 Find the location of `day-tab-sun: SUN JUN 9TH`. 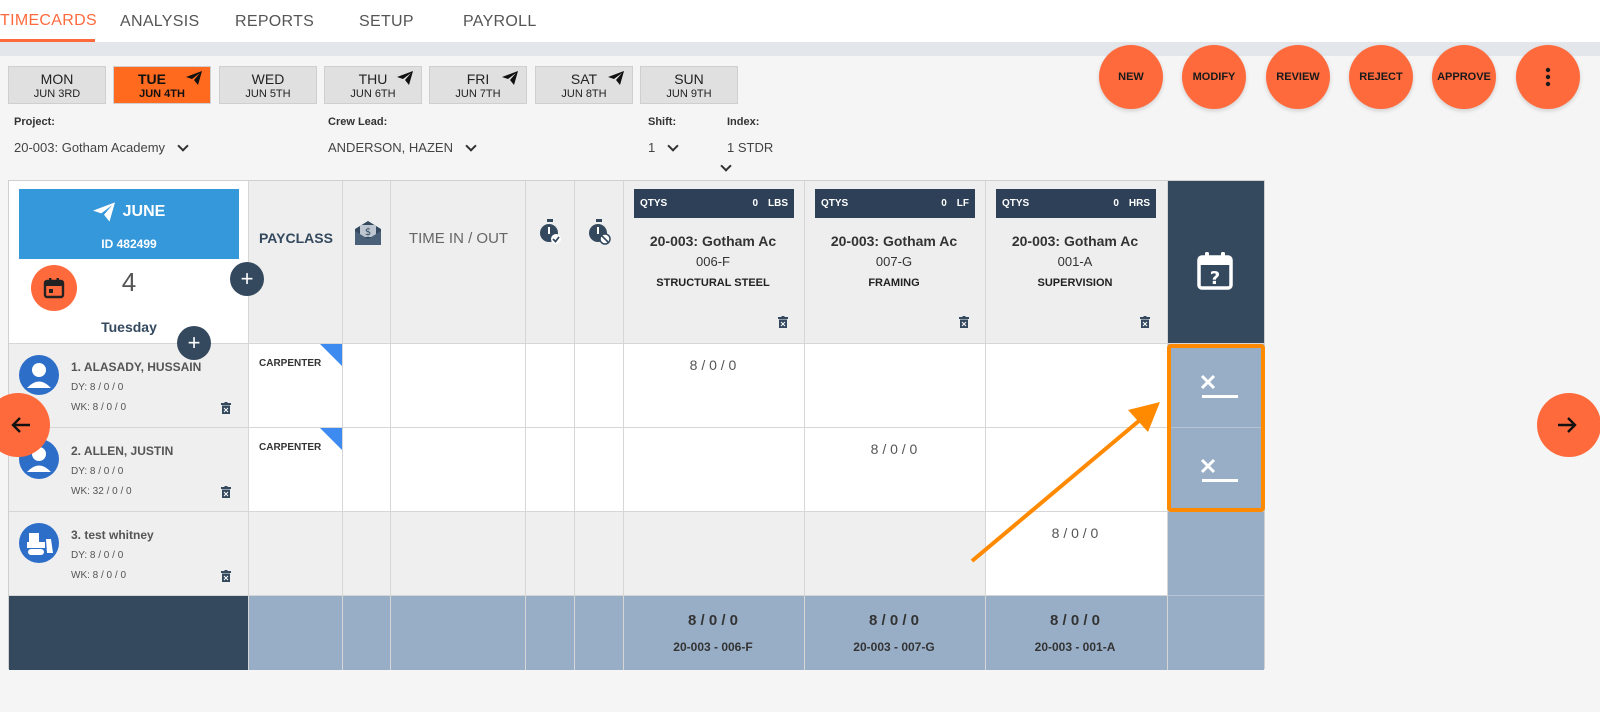

day-tab-sun: SUN JUN 9TH is located at coordinates (689, 85).